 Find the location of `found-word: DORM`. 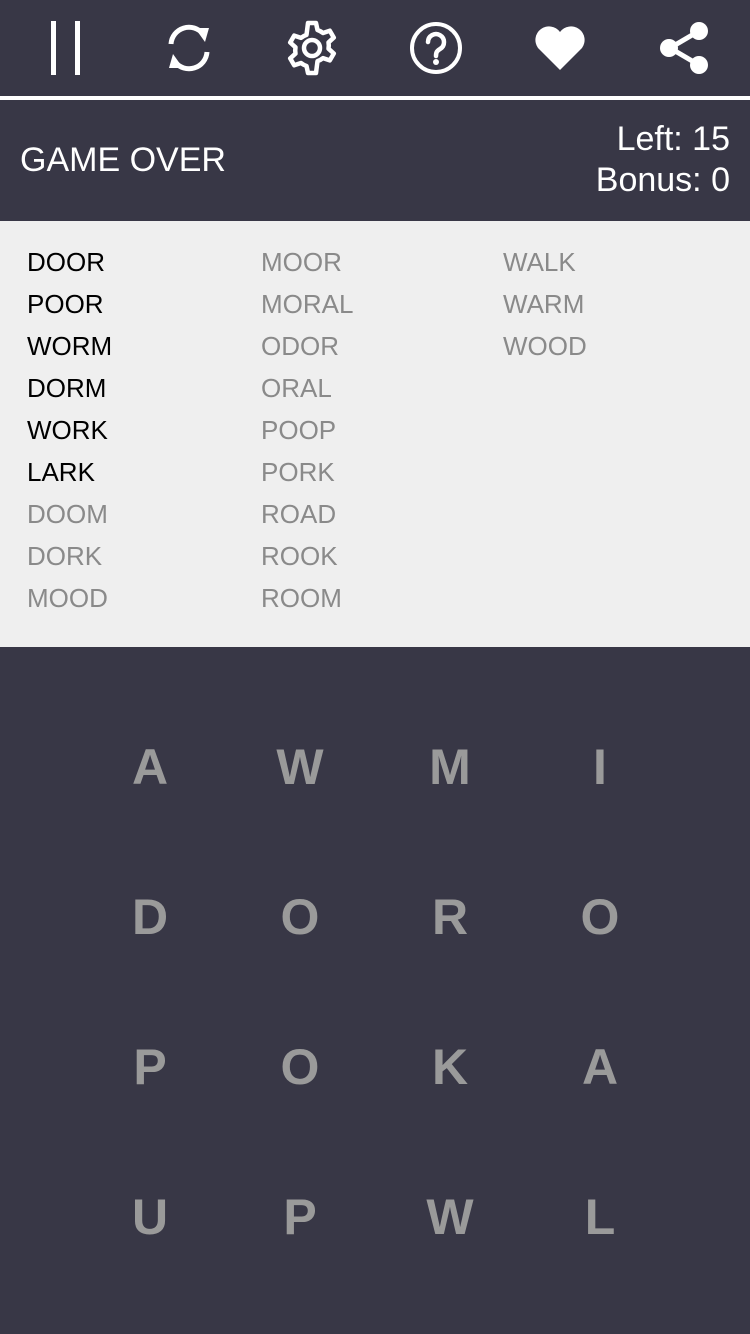

found-word: DORM is located at coordinates (67, 388).